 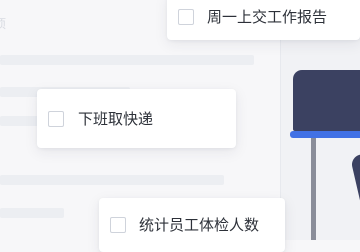 What do you see at coordinates (3, 24) in the screenshot?
I see `faded-background-text: 项` at bounding box center [3, 24].